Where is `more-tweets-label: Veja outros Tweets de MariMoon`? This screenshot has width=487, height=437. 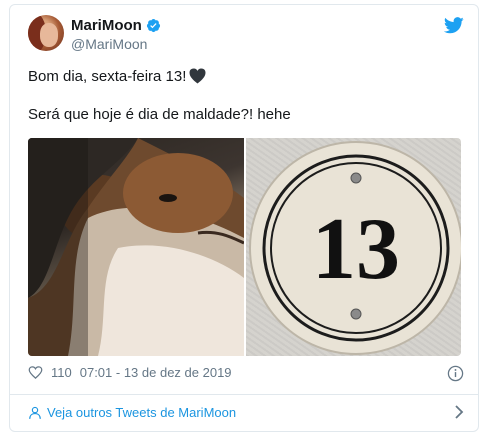 more-tweets-label: Veja outros Tweets de MariMoon is located at coordinates (141, 412).